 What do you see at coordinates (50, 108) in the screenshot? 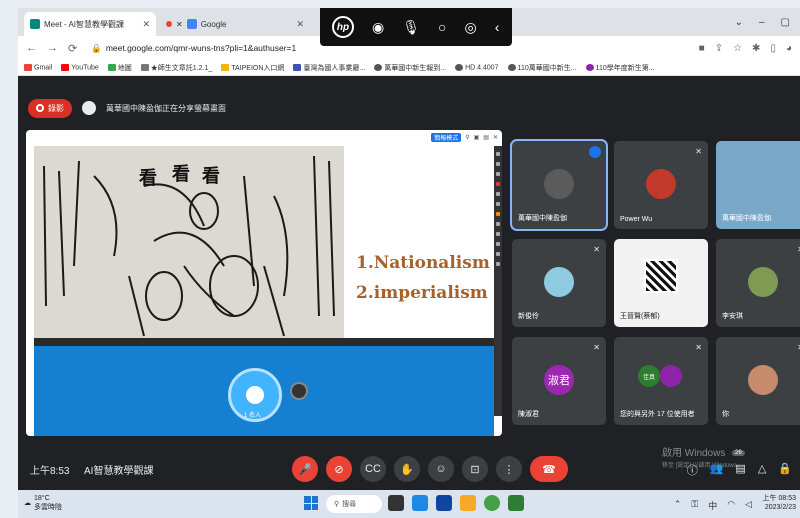
I see `record-button: 錄影` at bounding box center [50, 108].